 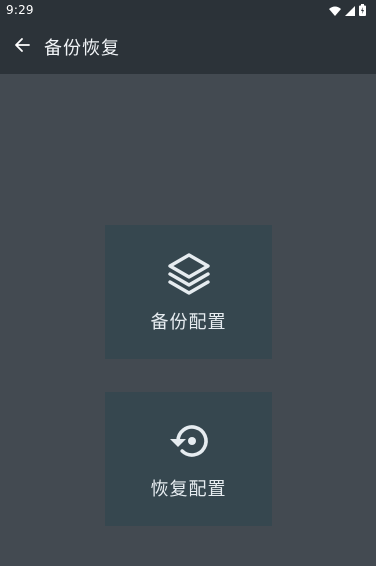 I want to click on backup-config-button: 备份配置, so click(x=188, y=292).